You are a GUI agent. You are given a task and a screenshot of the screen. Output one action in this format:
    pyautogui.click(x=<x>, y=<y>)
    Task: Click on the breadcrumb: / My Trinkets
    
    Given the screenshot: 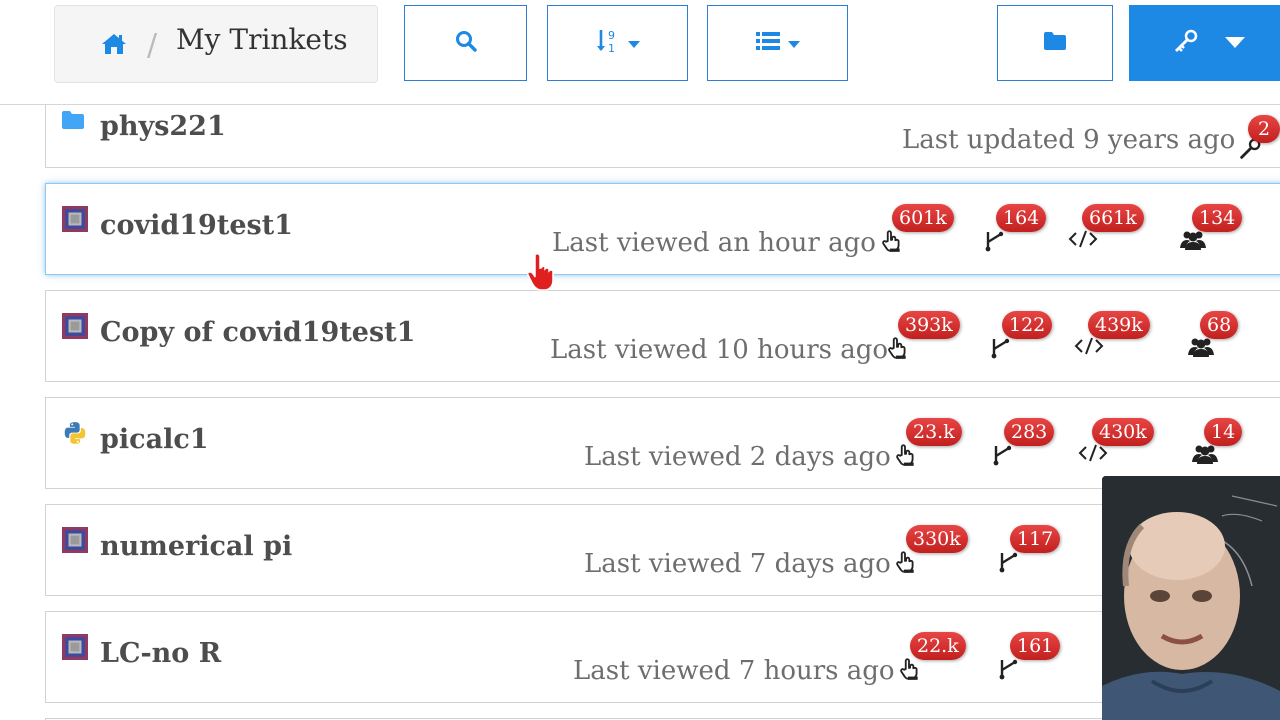 What is the action you would take?
    pyautogui.click(x=216, y=44)
    